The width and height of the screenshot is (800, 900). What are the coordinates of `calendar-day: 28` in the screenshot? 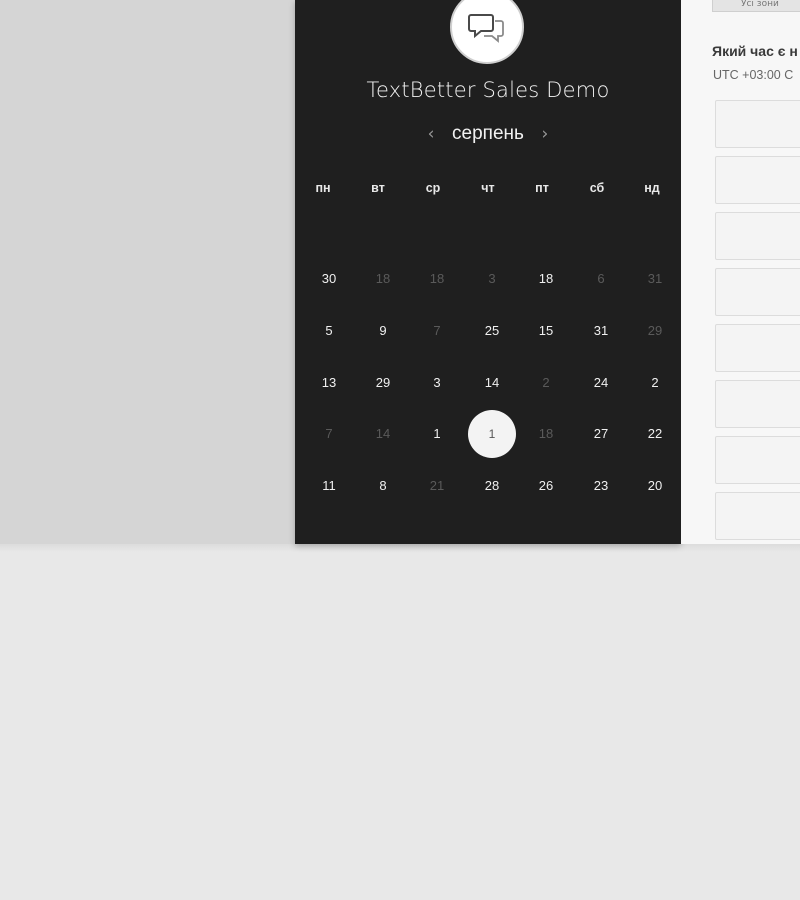 It's located at (492, 486).